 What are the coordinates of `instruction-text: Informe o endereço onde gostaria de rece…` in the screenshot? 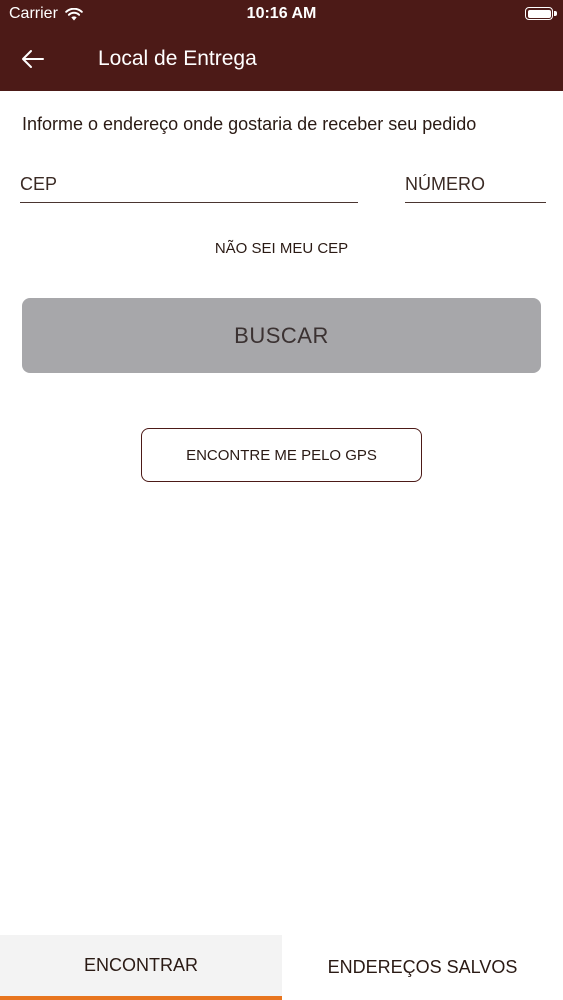 It's located at (249, 124).